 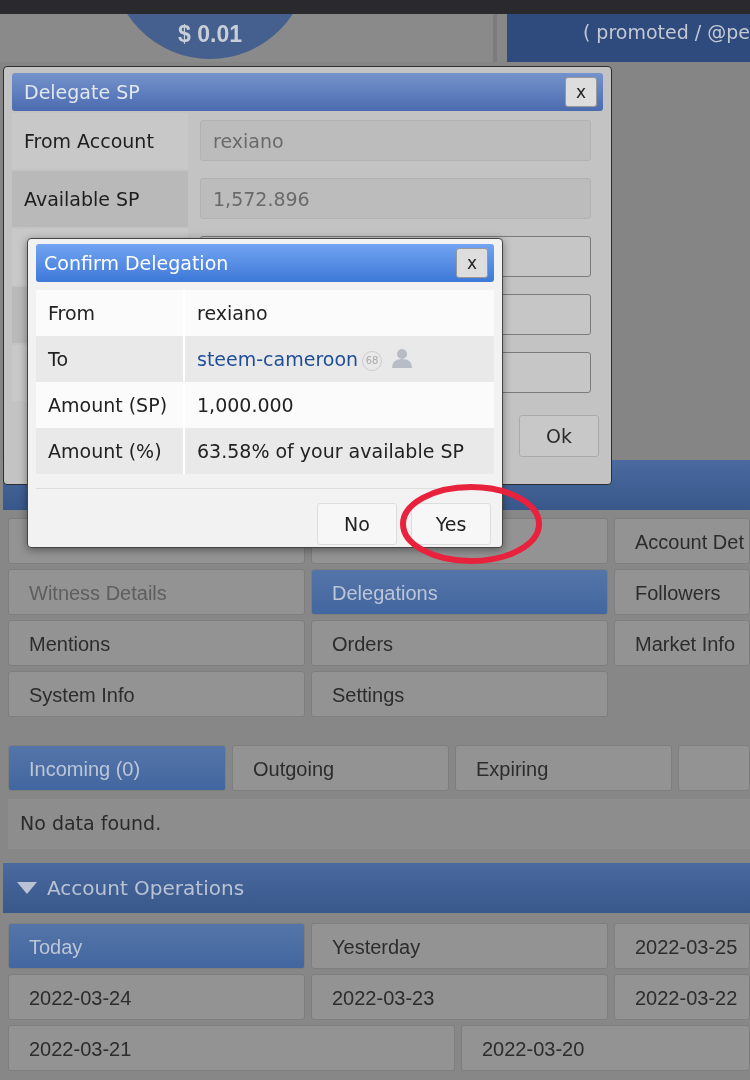 What do you see at coordinates (100, 199) in the screenshot?
I see `field-label: Available SP` at bounding box center [100, 199].